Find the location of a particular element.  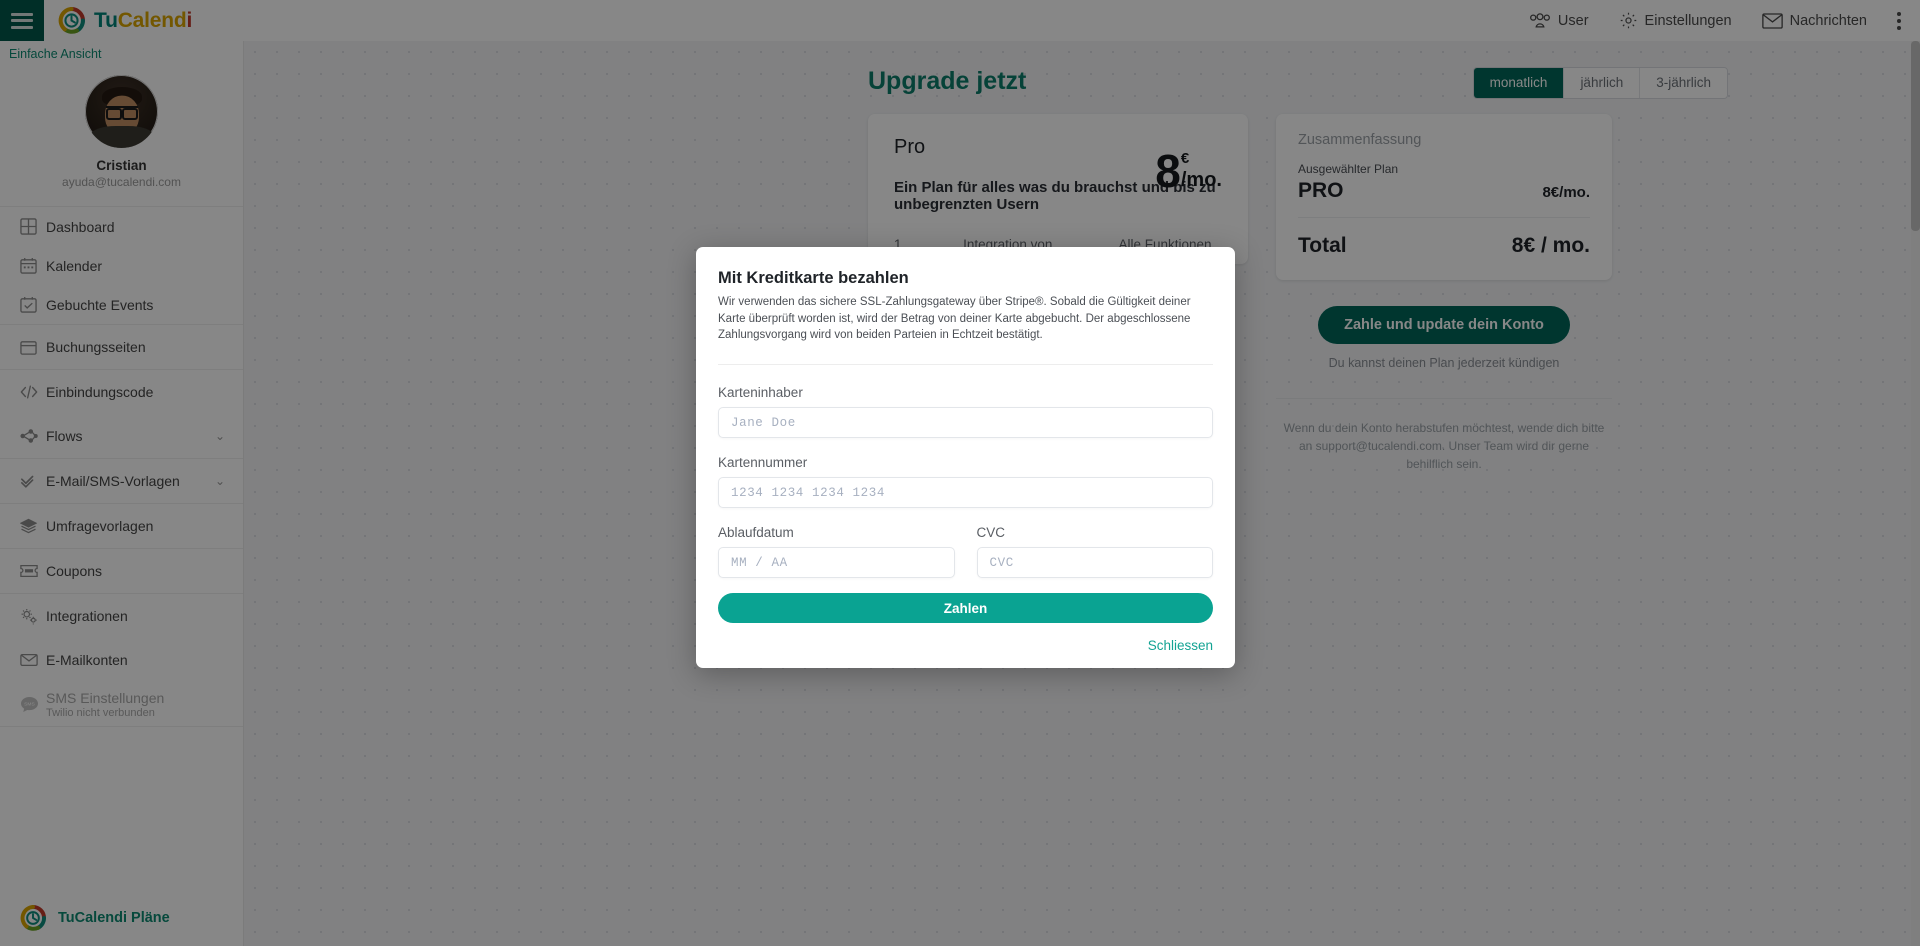

sidebar-item-email-sms-vorlagen: E-Mail/SMS-Vorlagen ⌄ is located at coordinates (121, 481).